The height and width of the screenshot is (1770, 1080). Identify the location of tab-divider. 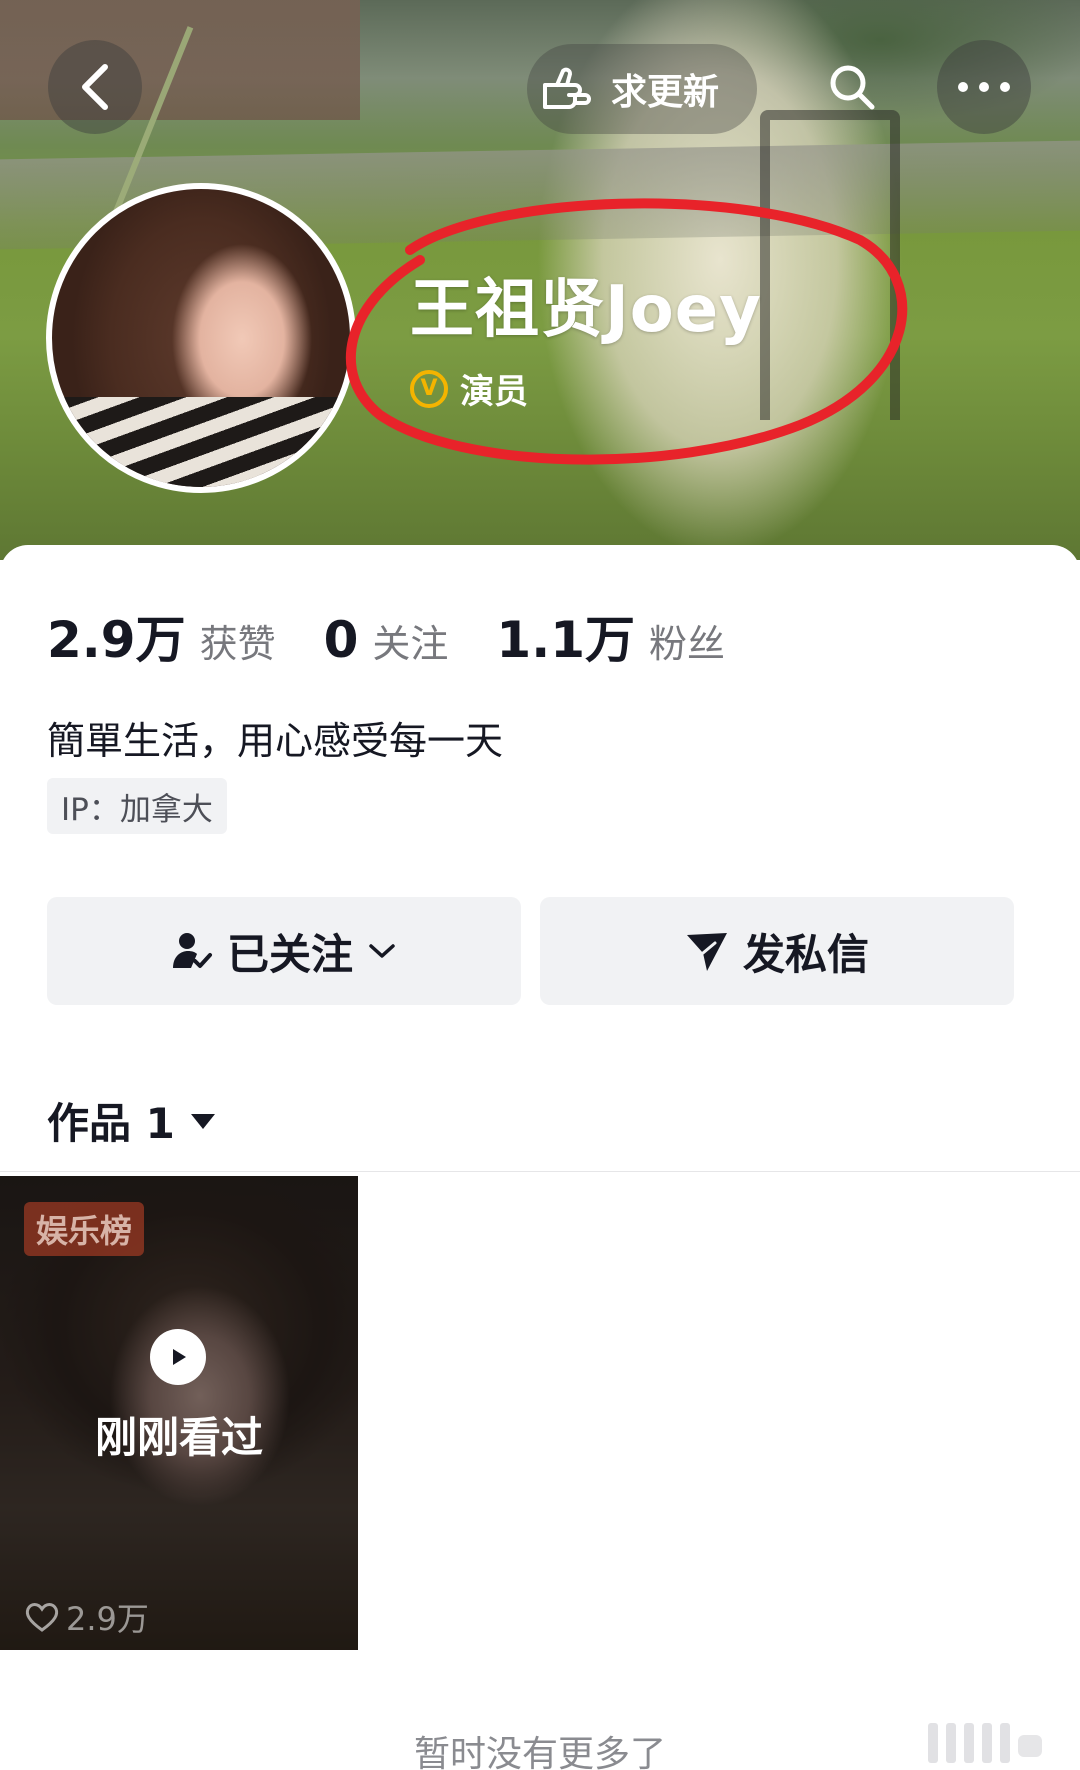
(540, 1171).